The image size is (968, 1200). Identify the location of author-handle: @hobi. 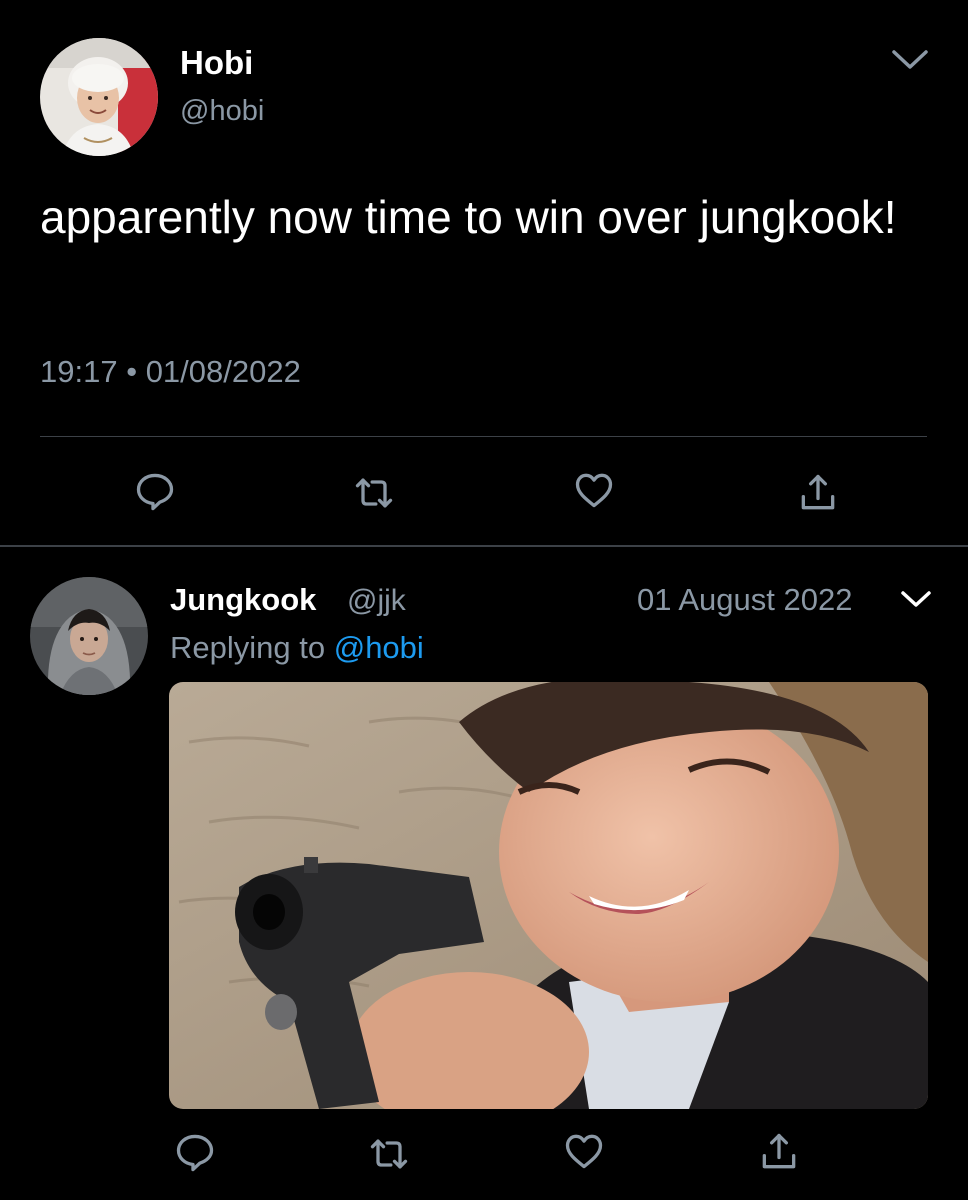
(222, 111).